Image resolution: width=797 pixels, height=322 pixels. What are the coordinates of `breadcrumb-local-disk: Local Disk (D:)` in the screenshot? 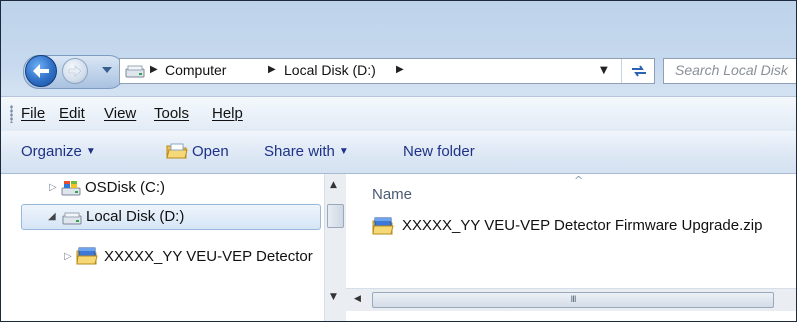 It's located at (330, 70).